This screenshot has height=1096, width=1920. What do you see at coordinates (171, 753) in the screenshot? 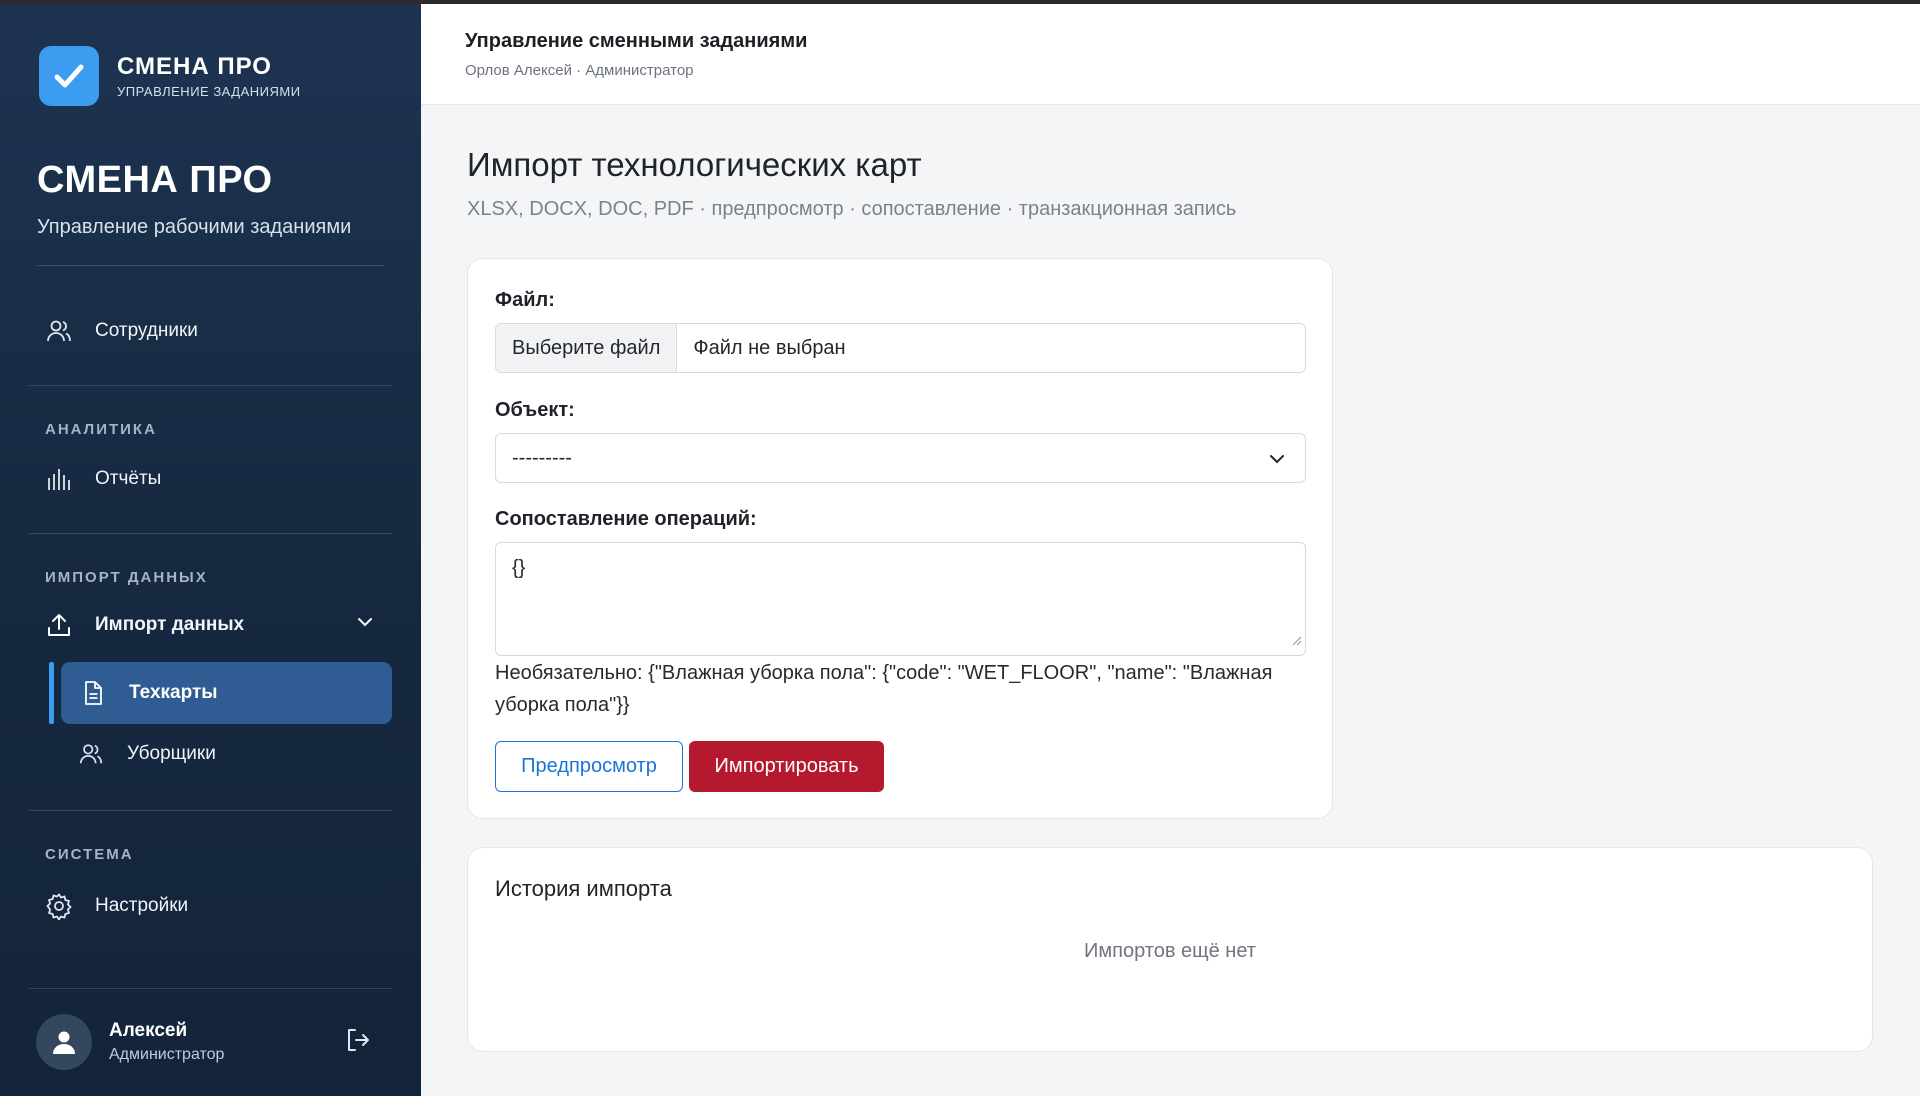
I see `sidebar-item-label: Уборщики` at bounding box center [171, 753].